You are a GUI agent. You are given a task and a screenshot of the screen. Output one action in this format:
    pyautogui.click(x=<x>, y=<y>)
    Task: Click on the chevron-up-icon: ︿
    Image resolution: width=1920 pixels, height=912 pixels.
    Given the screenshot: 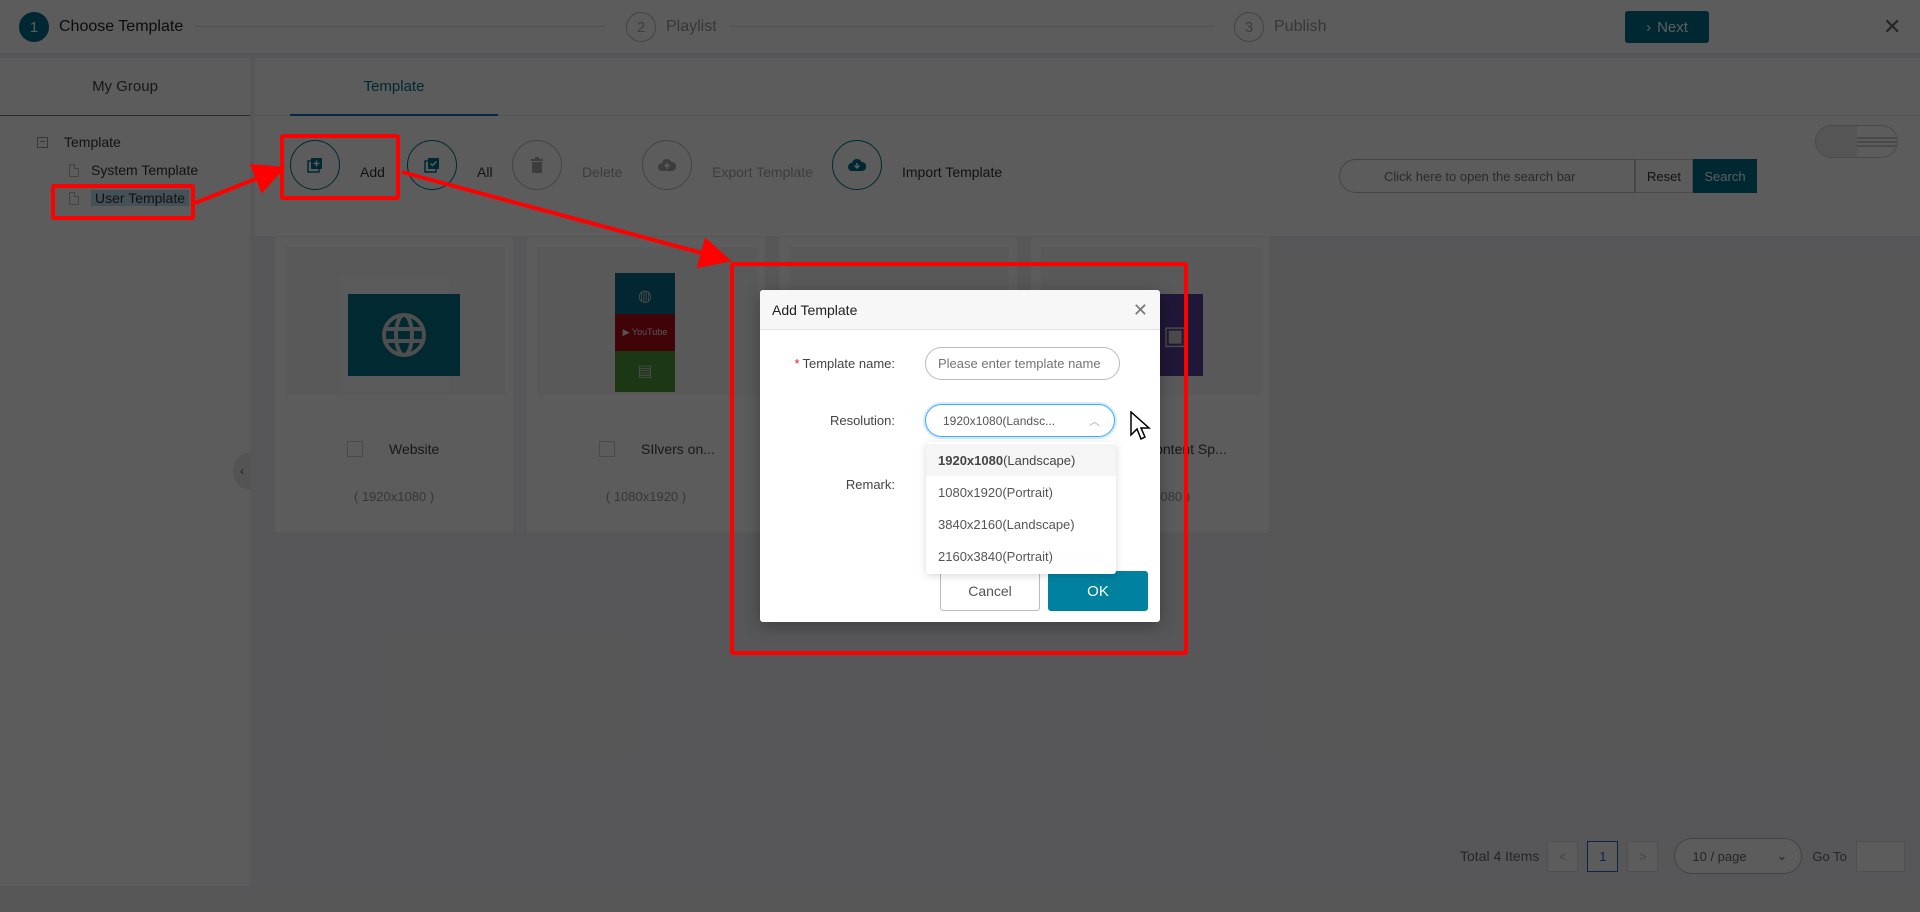 What is the action you would take?
    pyautogui.click(x=1094, y=421)
    